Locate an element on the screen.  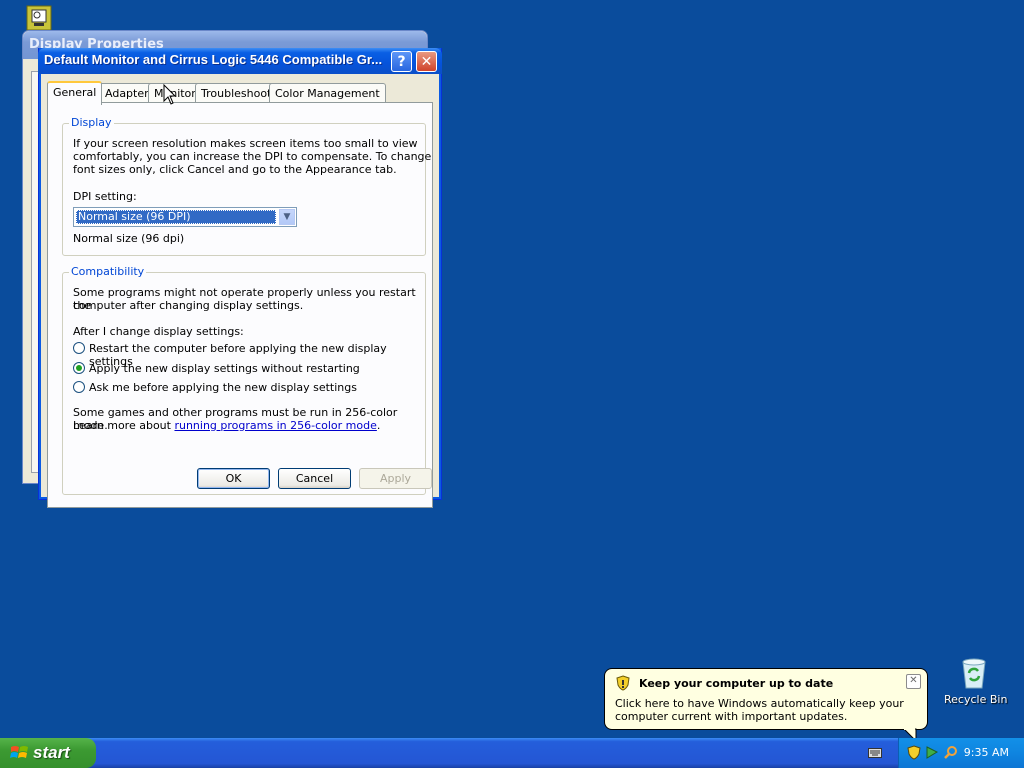
display-group-title: Display is located at coordinates (91, 122).